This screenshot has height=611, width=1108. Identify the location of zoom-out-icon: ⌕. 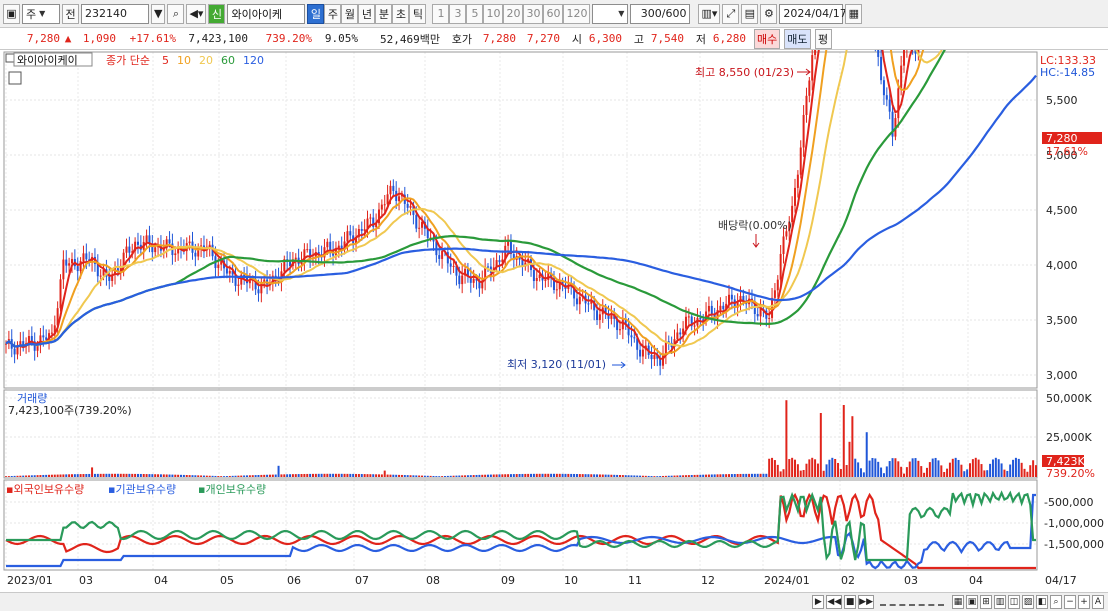
(1056, 602).